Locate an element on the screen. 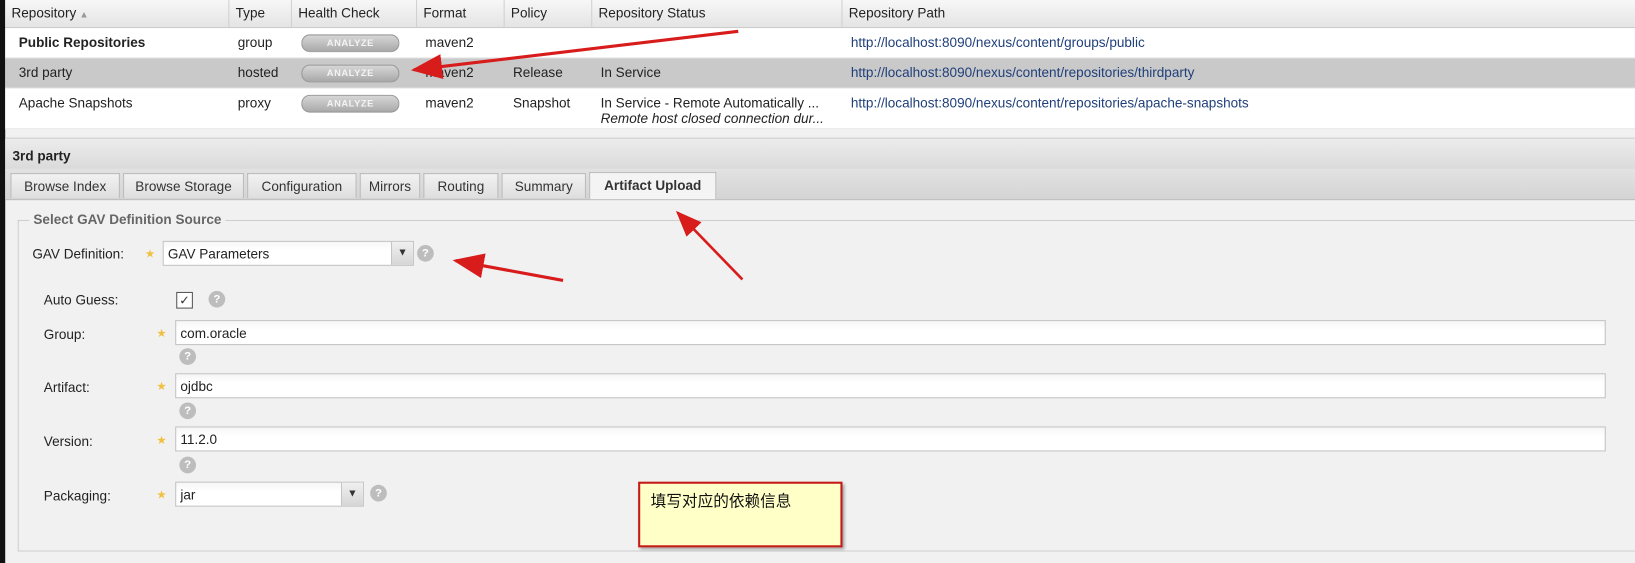  column-header-repository: Repository ▲ is located at coordinates (117, 14).